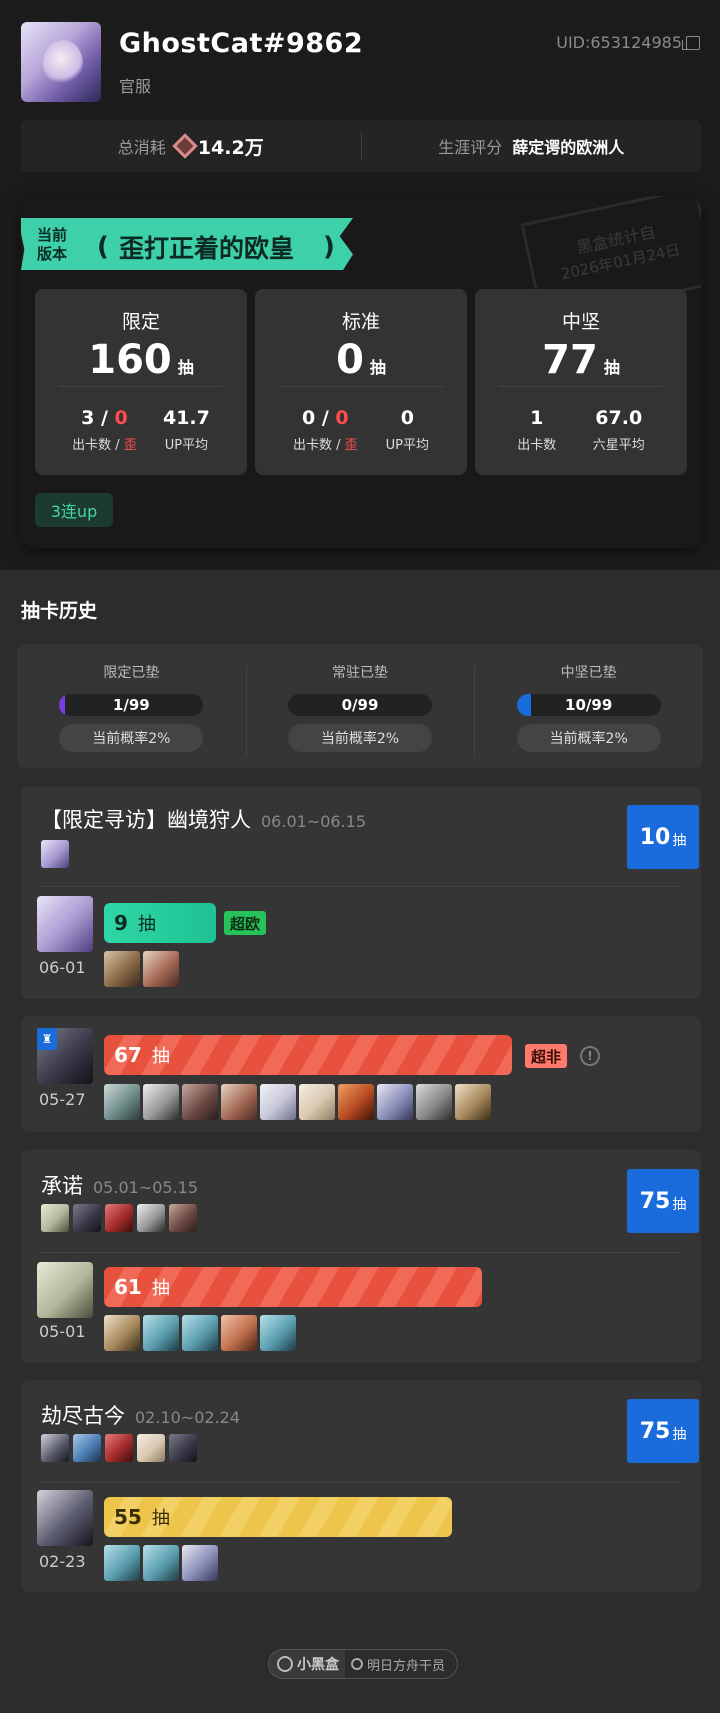 The height and width of the screenshot is (1713, 720). What do you see at coordinates (160, 923) in the screenshot?
I see `pull-count-bar: 9抽` at bounding box center [160, 923].